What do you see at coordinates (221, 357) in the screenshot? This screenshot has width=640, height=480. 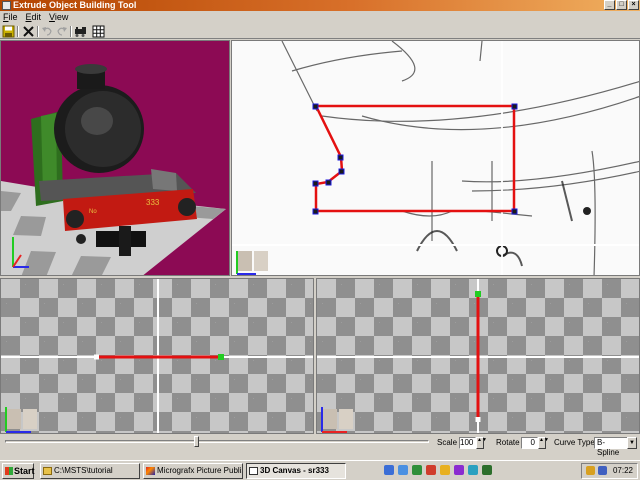 I see `path-end-handle` at bounding box center [221, 357].